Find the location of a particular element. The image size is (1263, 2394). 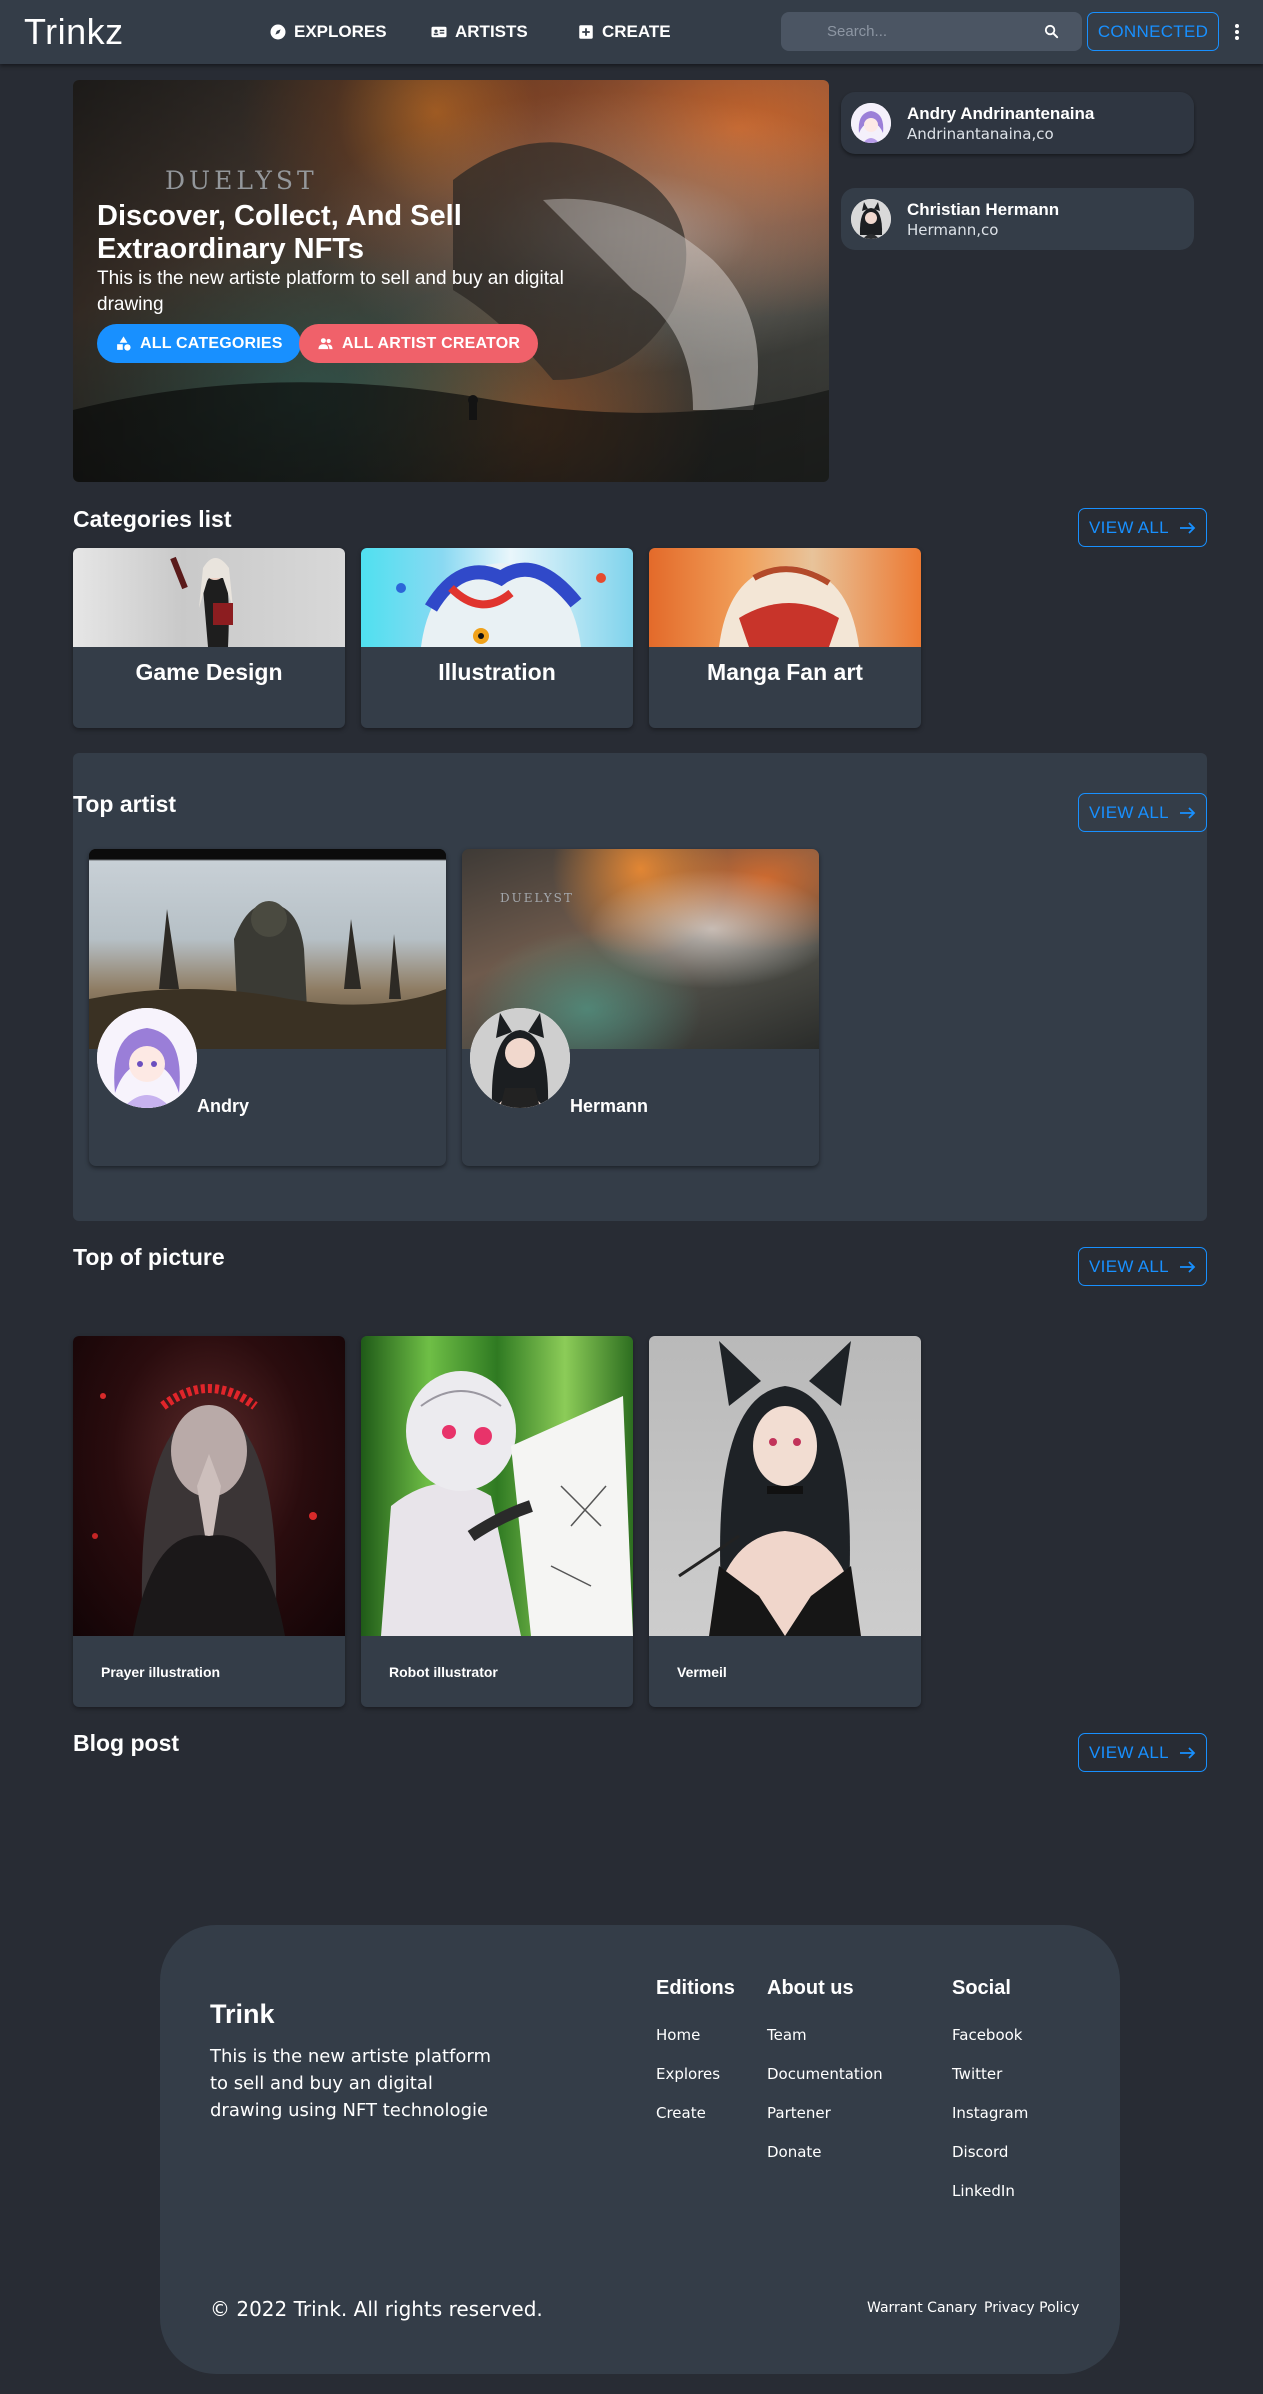

category-card-manga-fan-art: Manga Fan art is located at coordinates (785, 638).